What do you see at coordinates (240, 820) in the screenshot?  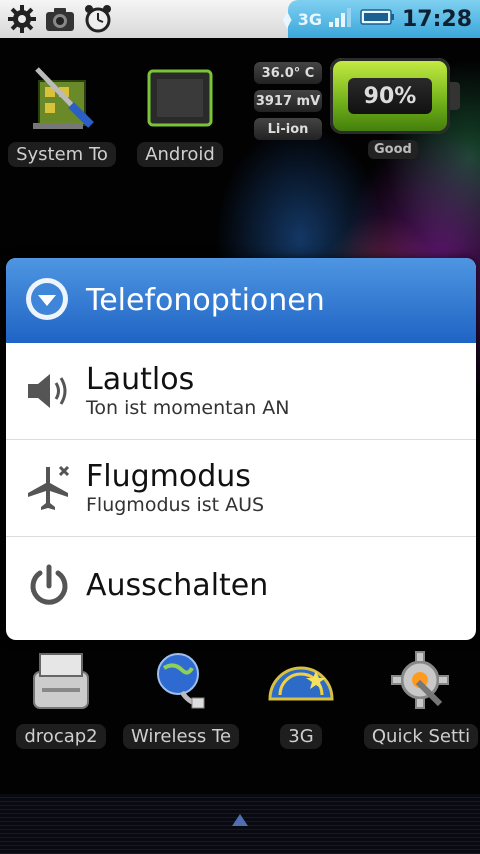 I see `app-drawer-handle-icon` at bounding box center [240, 820].